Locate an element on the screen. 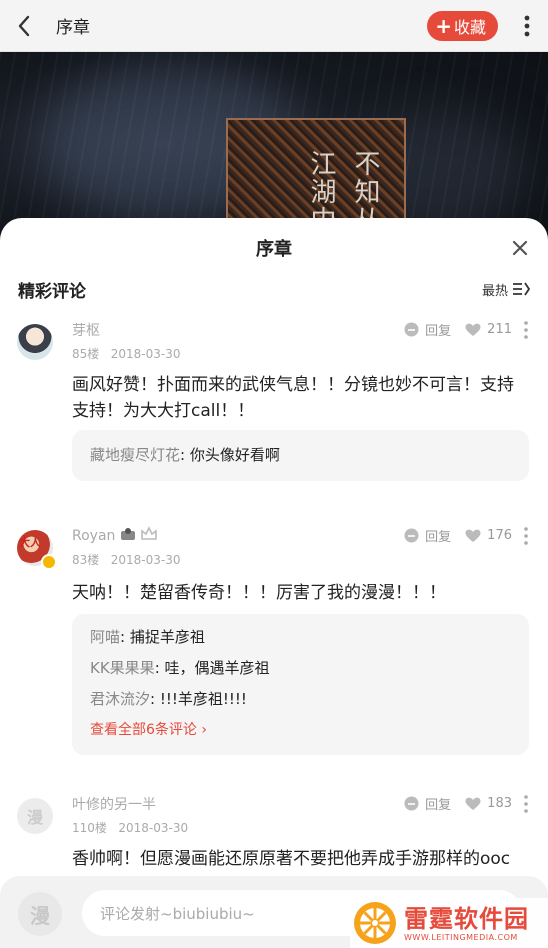 The width and height of the screenshot is (548, 948). reply-item: 君沐流汐: !!!羊彦祖!!!! is located at coordinates (300, 699).